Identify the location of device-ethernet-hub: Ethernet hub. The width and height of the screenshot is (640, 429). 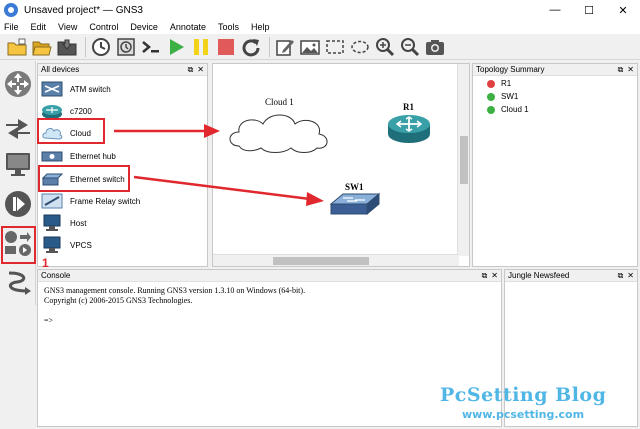
(122, 156).